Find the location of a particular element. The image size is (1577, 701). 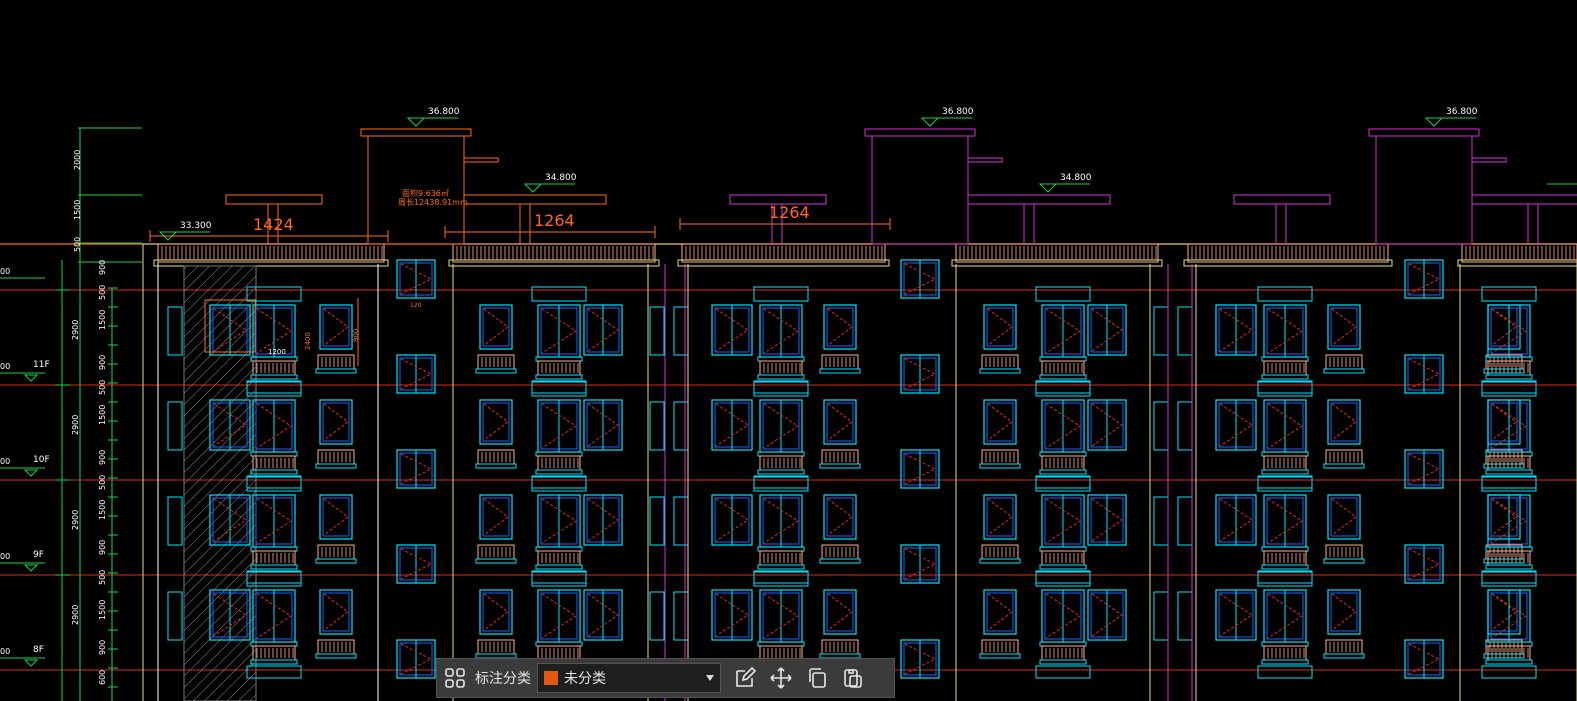

copy-icon is located at coordinates (817, 678).